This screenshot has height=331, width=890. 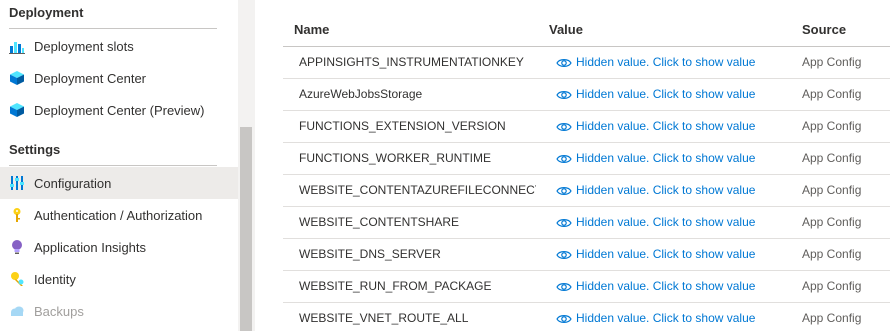 What do you see at coordinates (395, 158) in the screenshot?
I see `setting-name: FUNCTIONS_WORKER_RUNTIME` at bounding box center [395, 158].